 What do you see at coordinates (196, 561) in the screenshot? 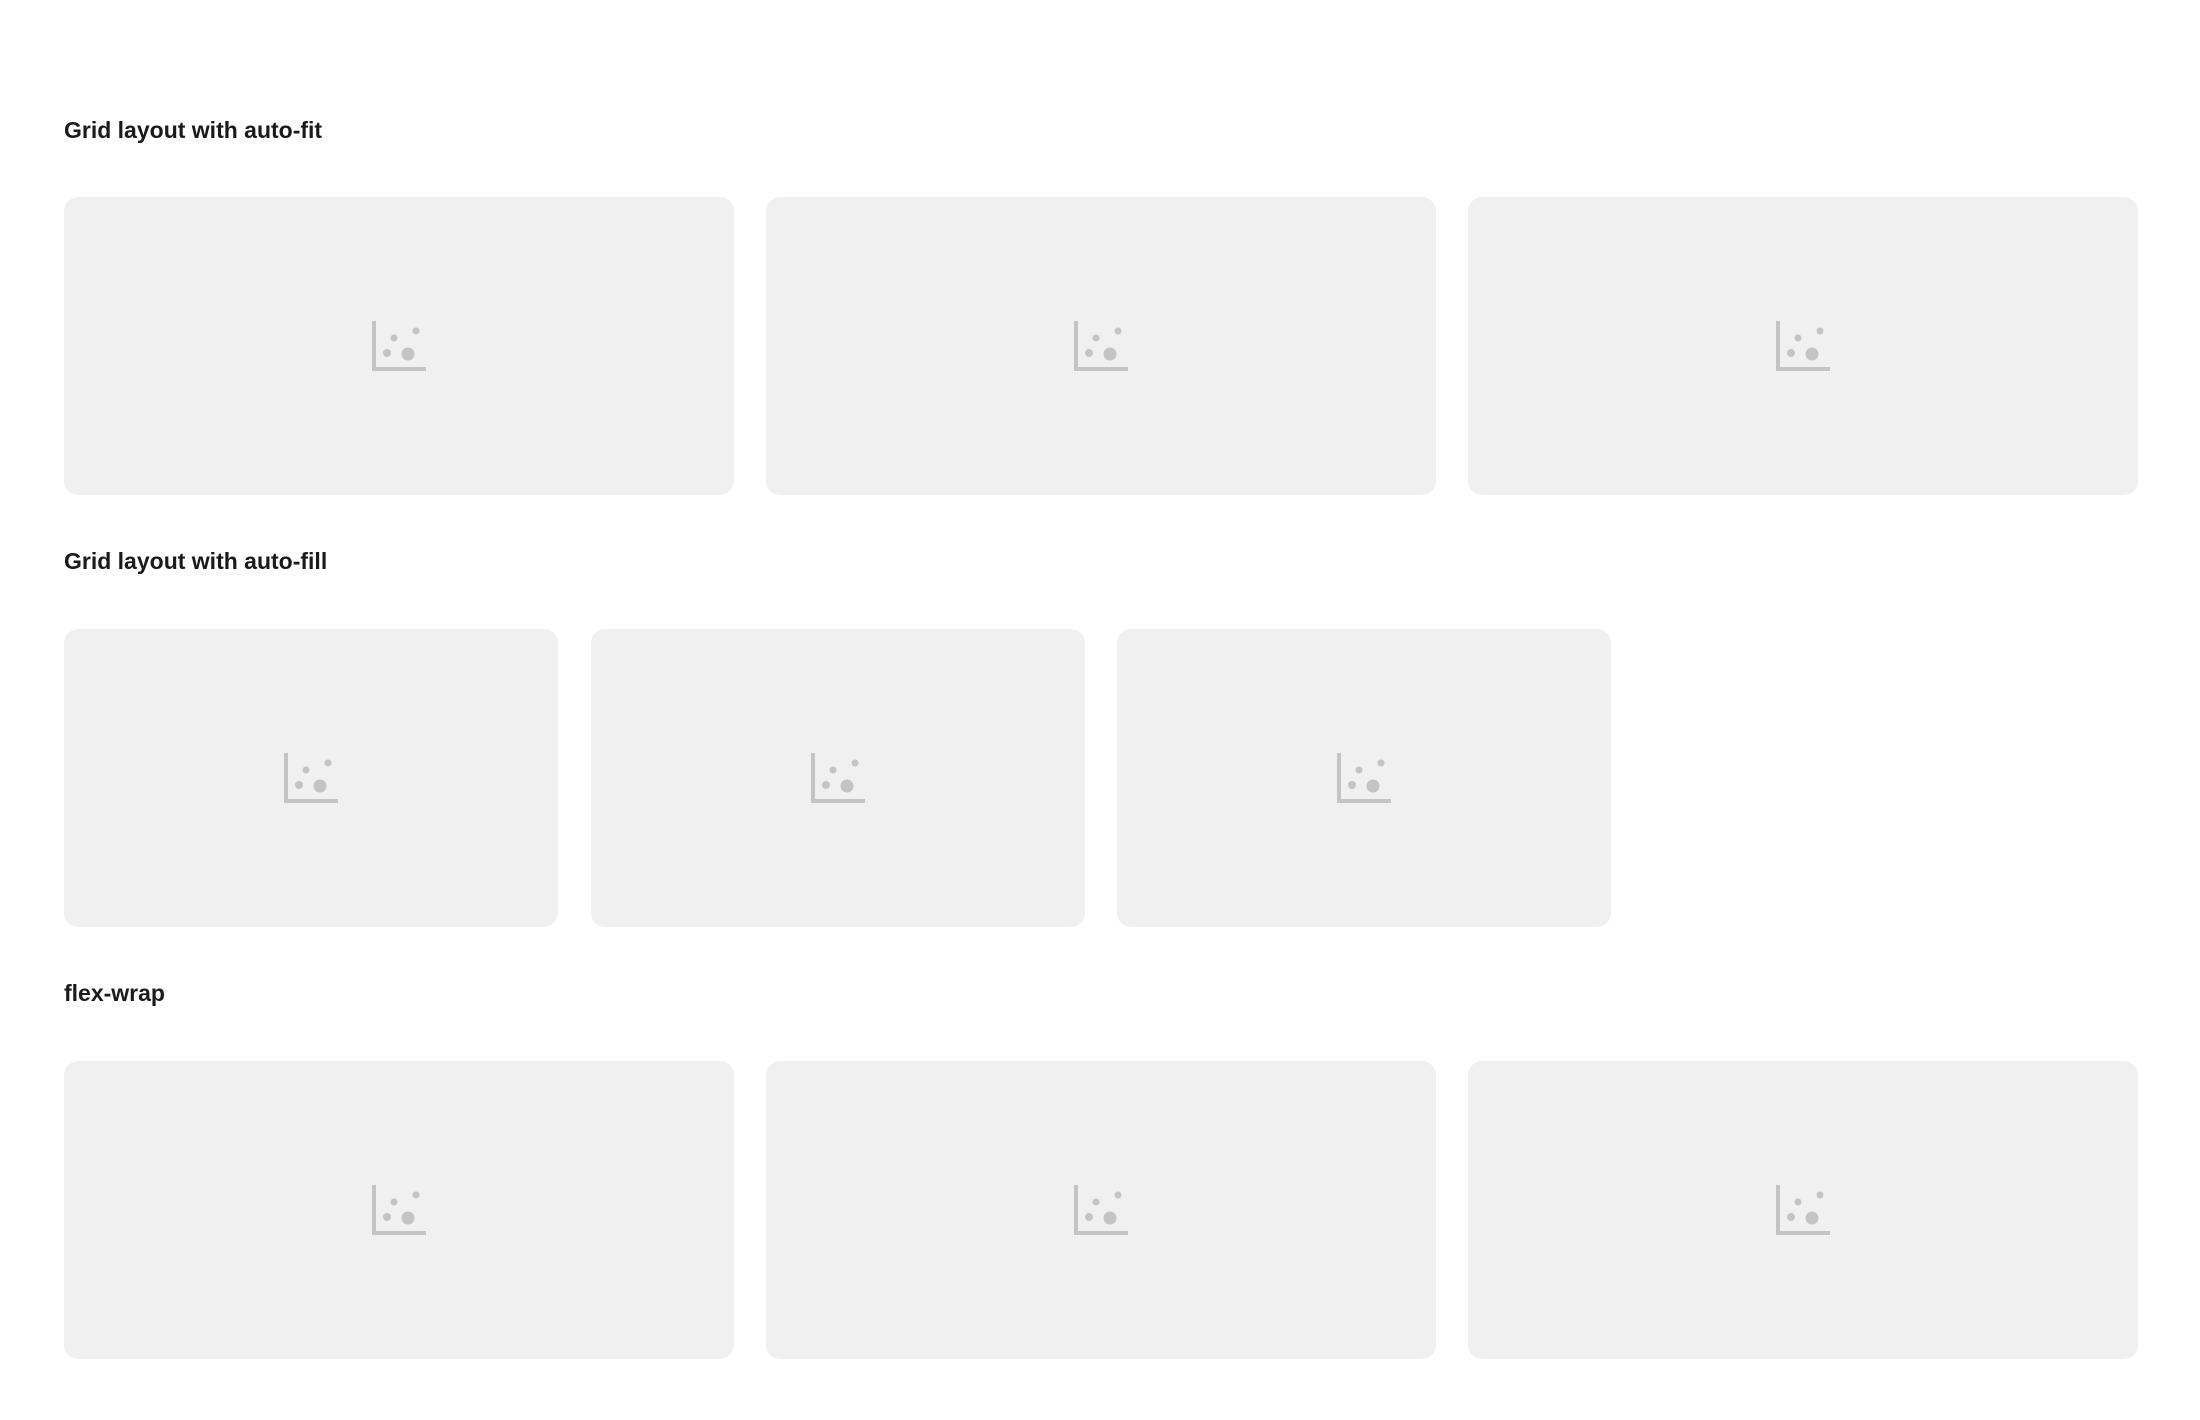
I see `section-title-auto-fill: Grid layout with auto-fill` at bounding box center [196, 561].